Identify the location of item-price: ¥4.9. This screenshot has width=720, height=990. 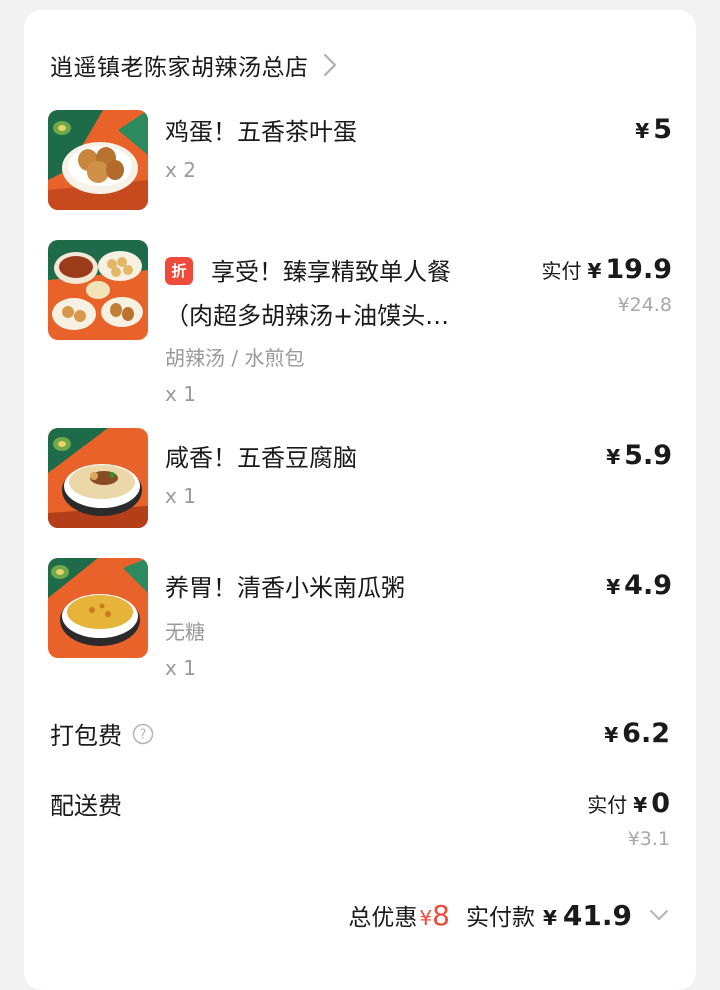
(639, 586).